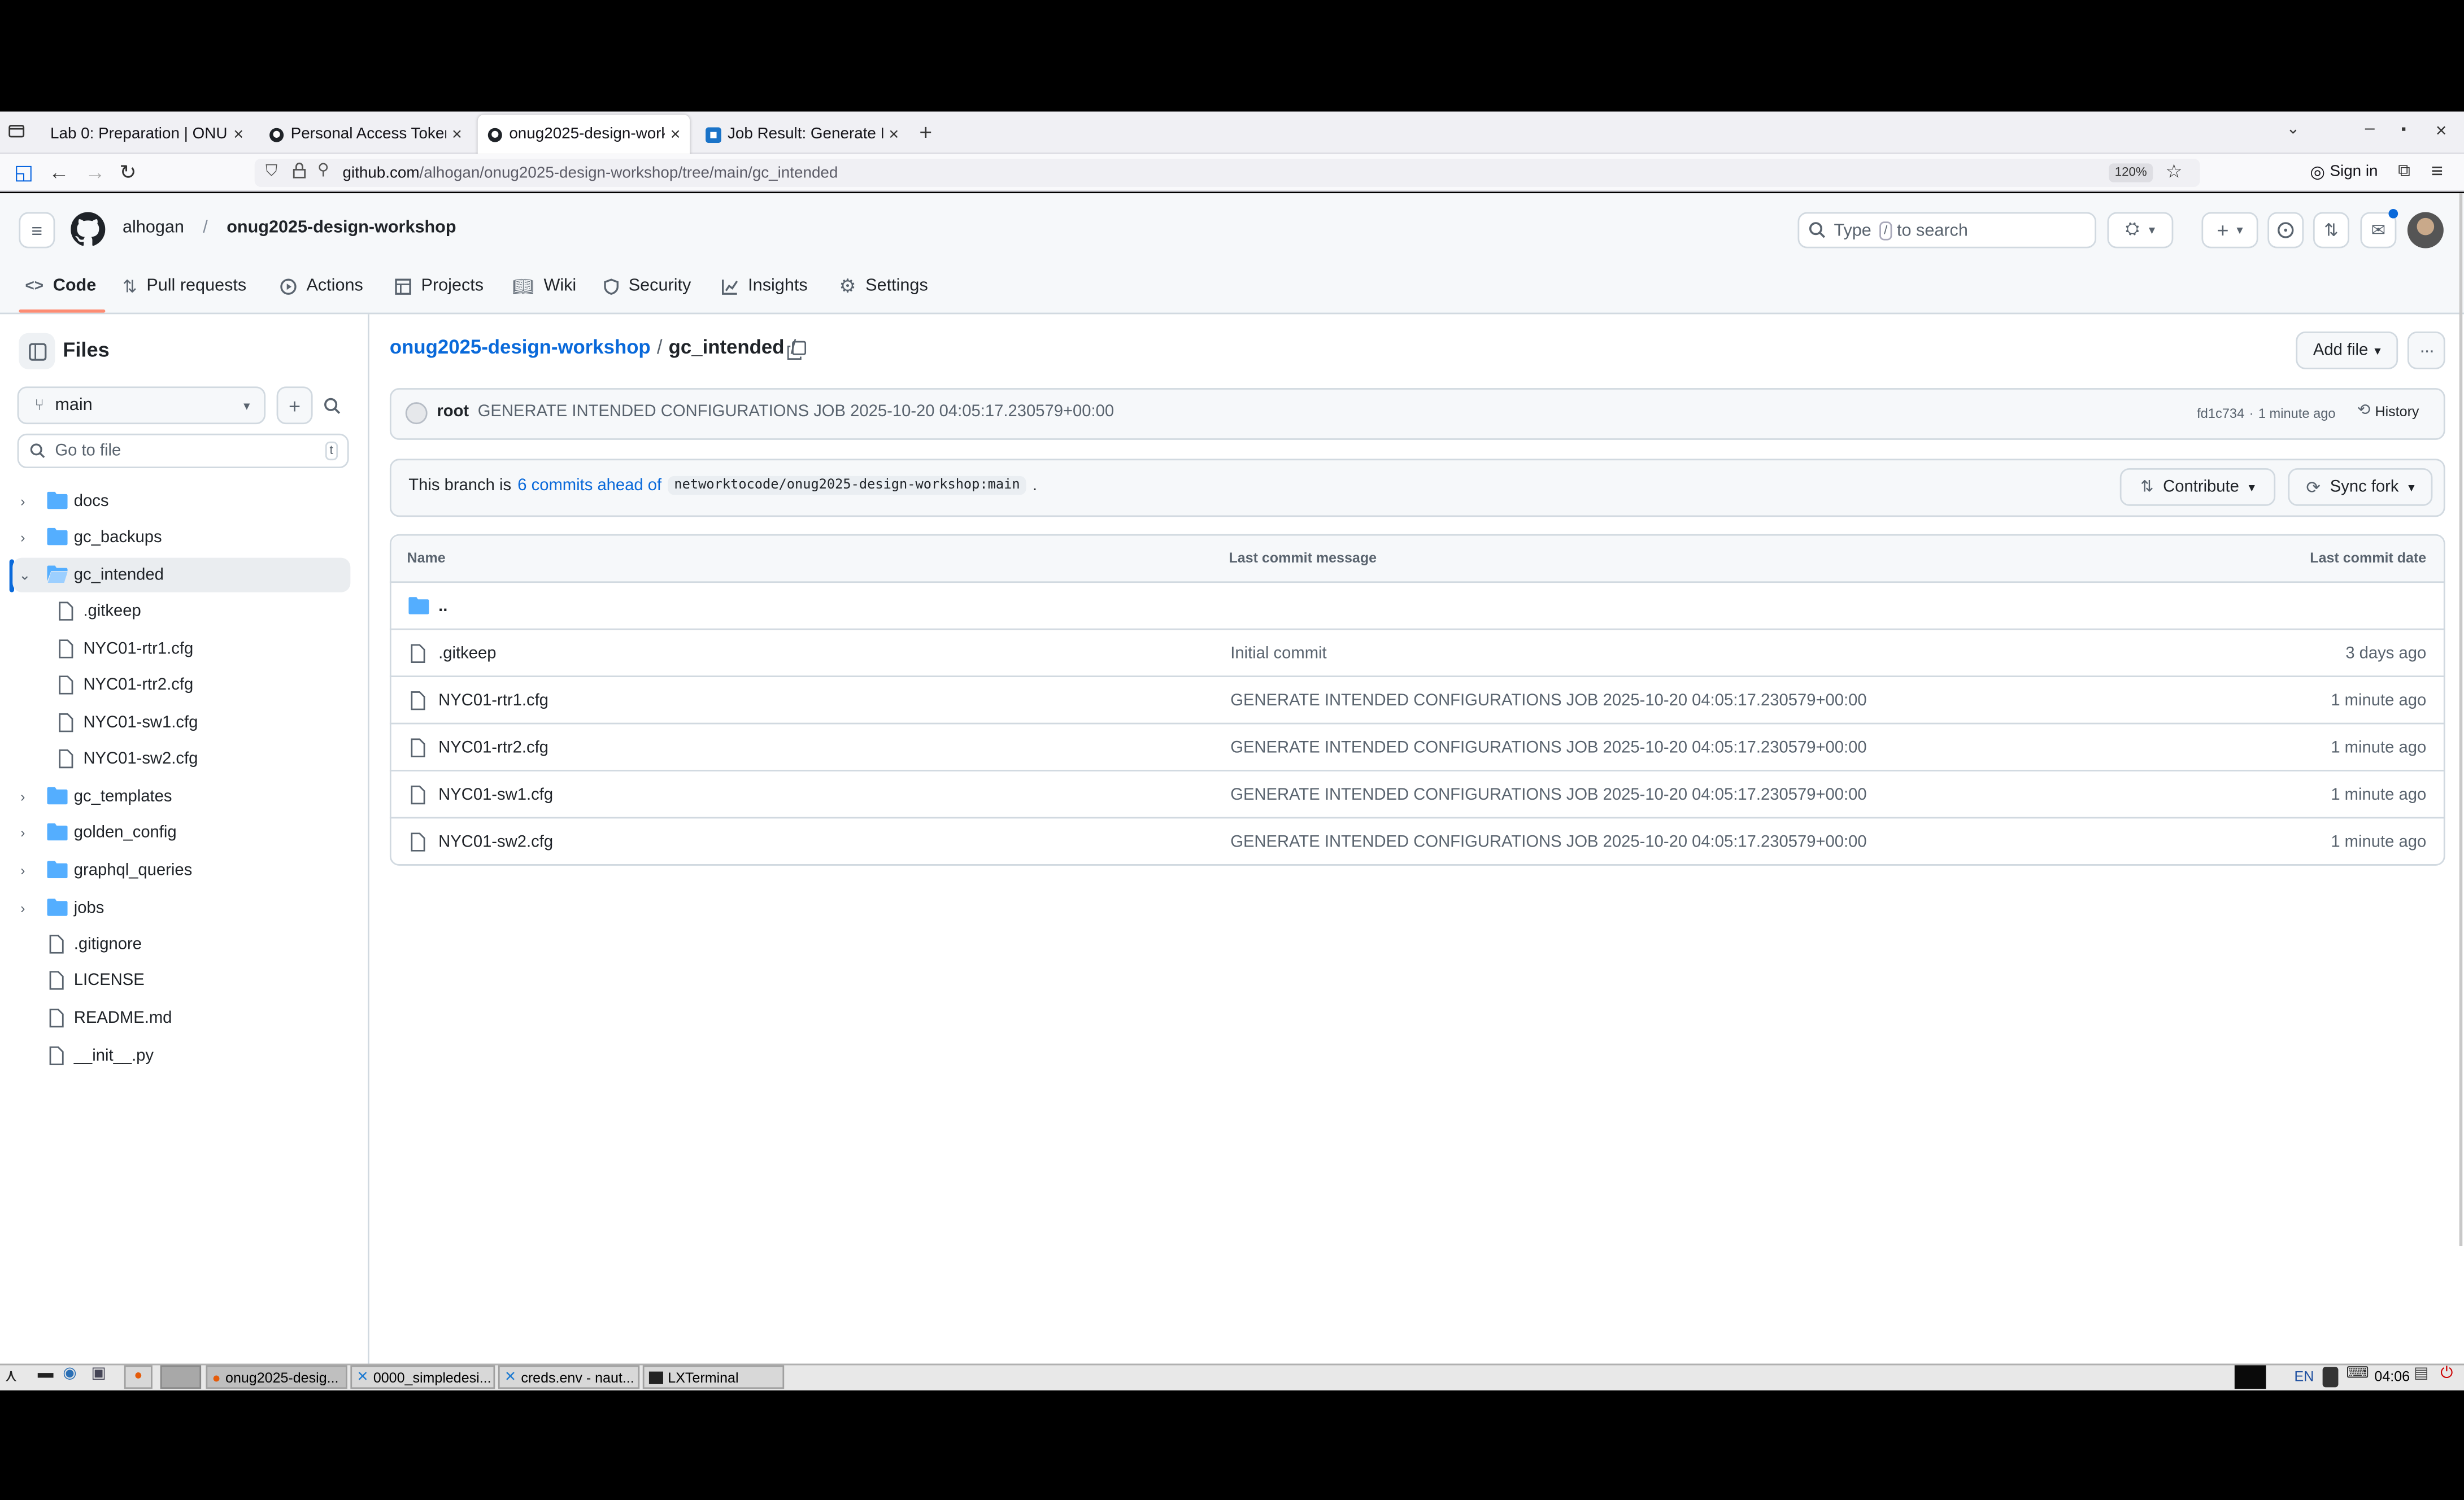 The width and height of the screenshot is (2464, 1500). I want to click on file-commit-message: Initial commit, so click(1278, 653).